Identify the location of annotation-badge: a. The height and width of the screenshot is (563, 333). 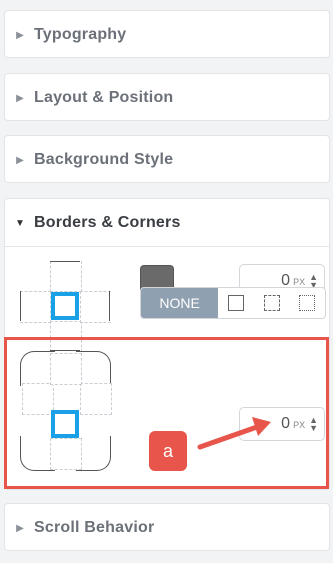
(168, 451).